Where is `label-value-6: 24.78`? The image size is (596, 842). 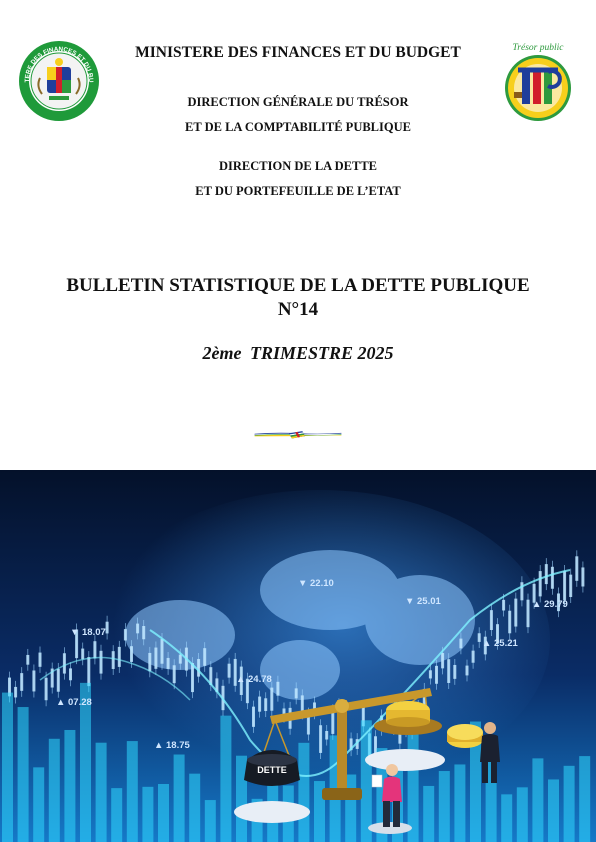
label-value-6: 24.78 is located at coordinates (260, 679).